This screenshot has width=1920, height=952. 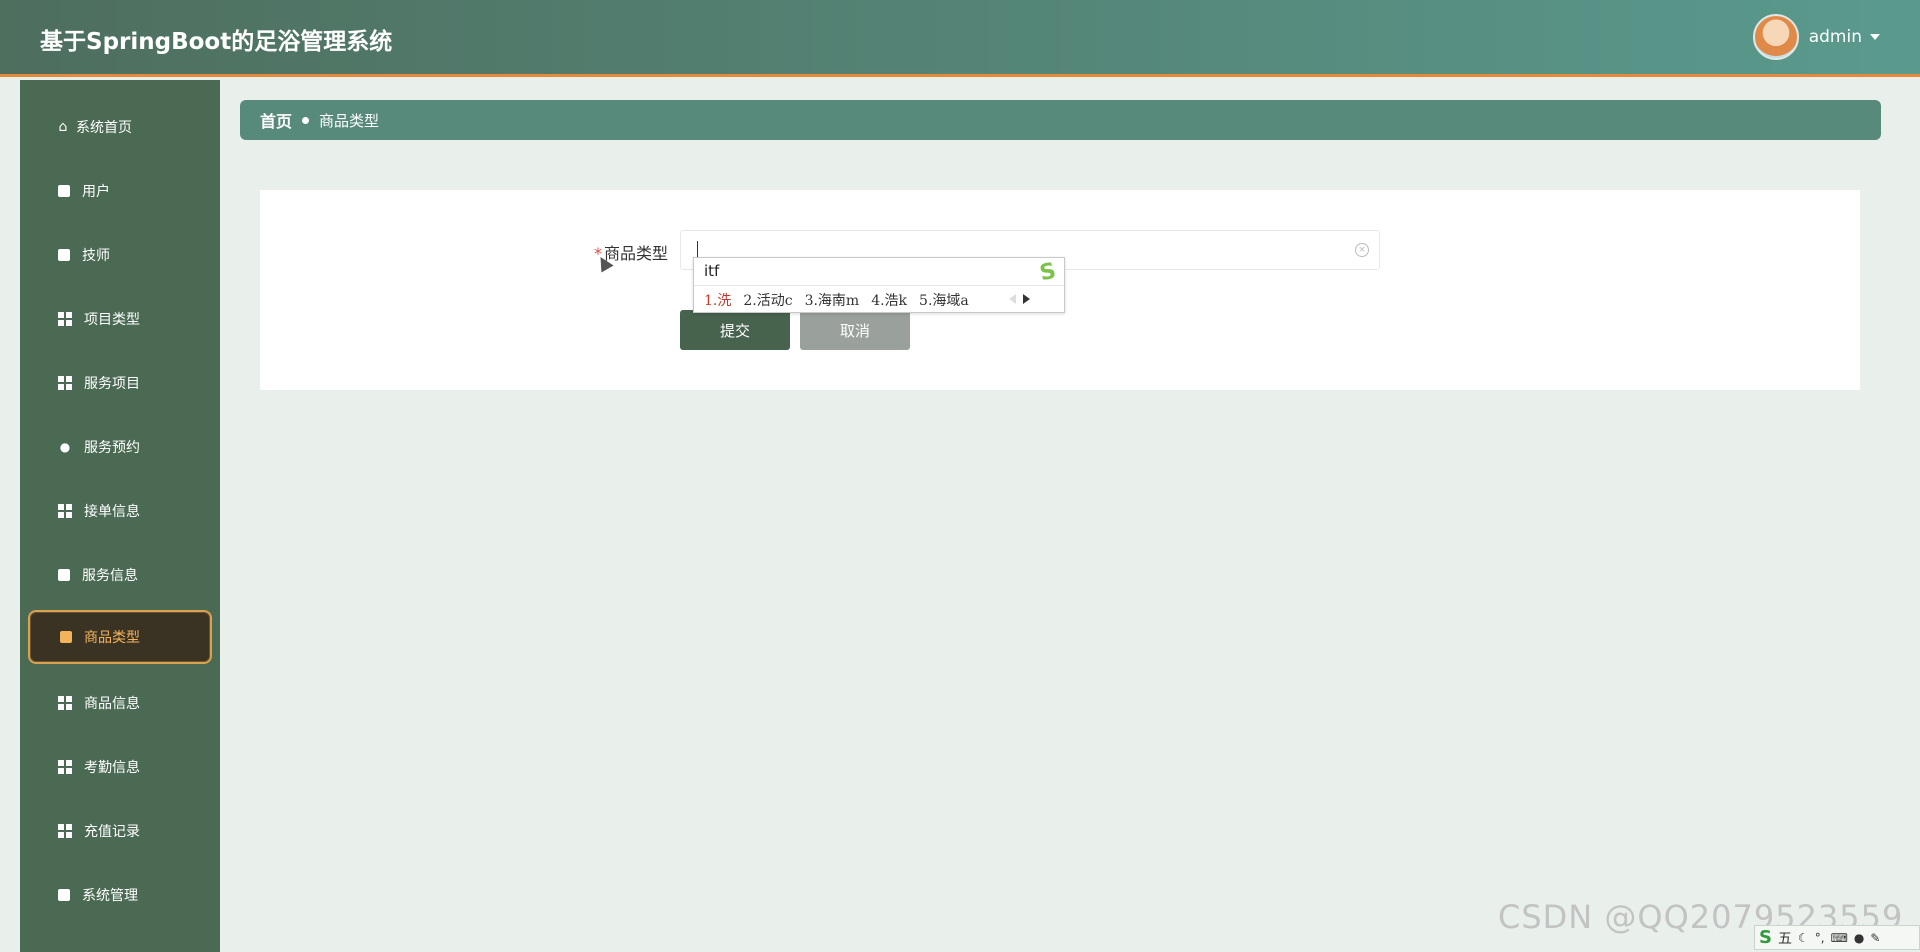 What do you see at coordinates (64, 255) in the screenshot?
I see `briefcase-icon` at bounding box center [64, 255].